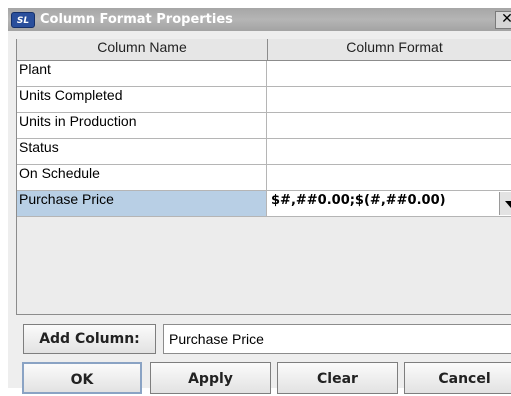 Image resolution: width=511 pixels, height=396 pixels. What do you see at coordinates (142, 99) in the screenshot?
I see `column-name-cell: Units Completed` at bounding box center [142, 99].